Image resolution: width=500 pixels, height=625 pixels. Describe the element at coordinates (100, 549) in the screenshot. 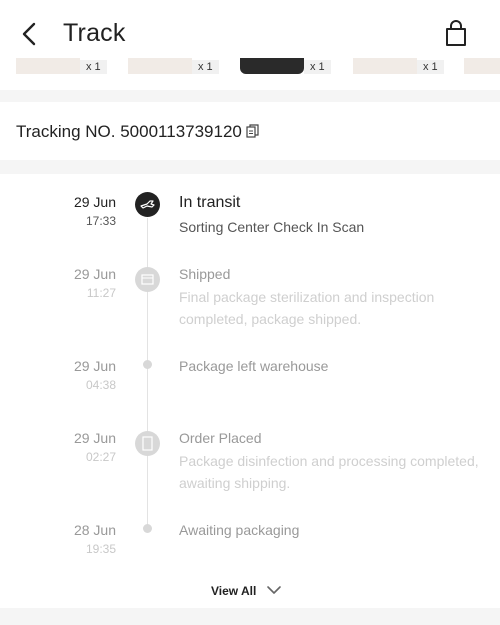

I see `event-time: 19:35` at that location.